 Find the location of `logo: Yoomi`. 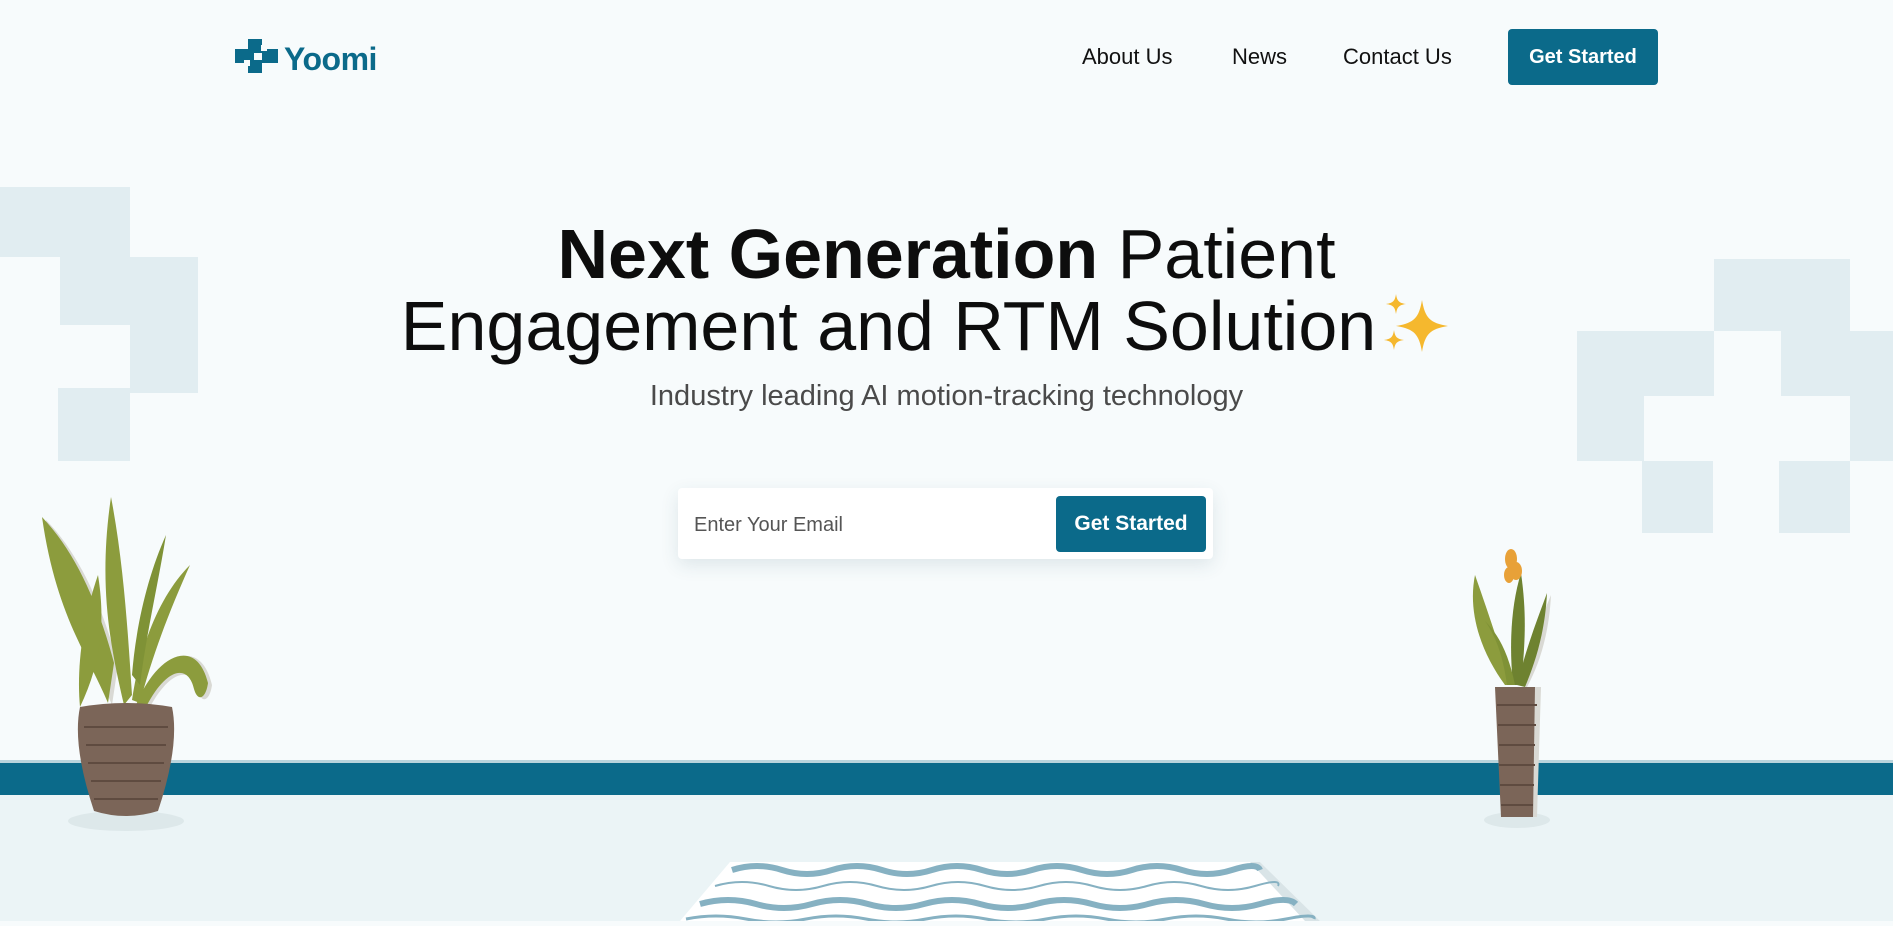

logo: Yoomi is located at coordinates (305, 58).